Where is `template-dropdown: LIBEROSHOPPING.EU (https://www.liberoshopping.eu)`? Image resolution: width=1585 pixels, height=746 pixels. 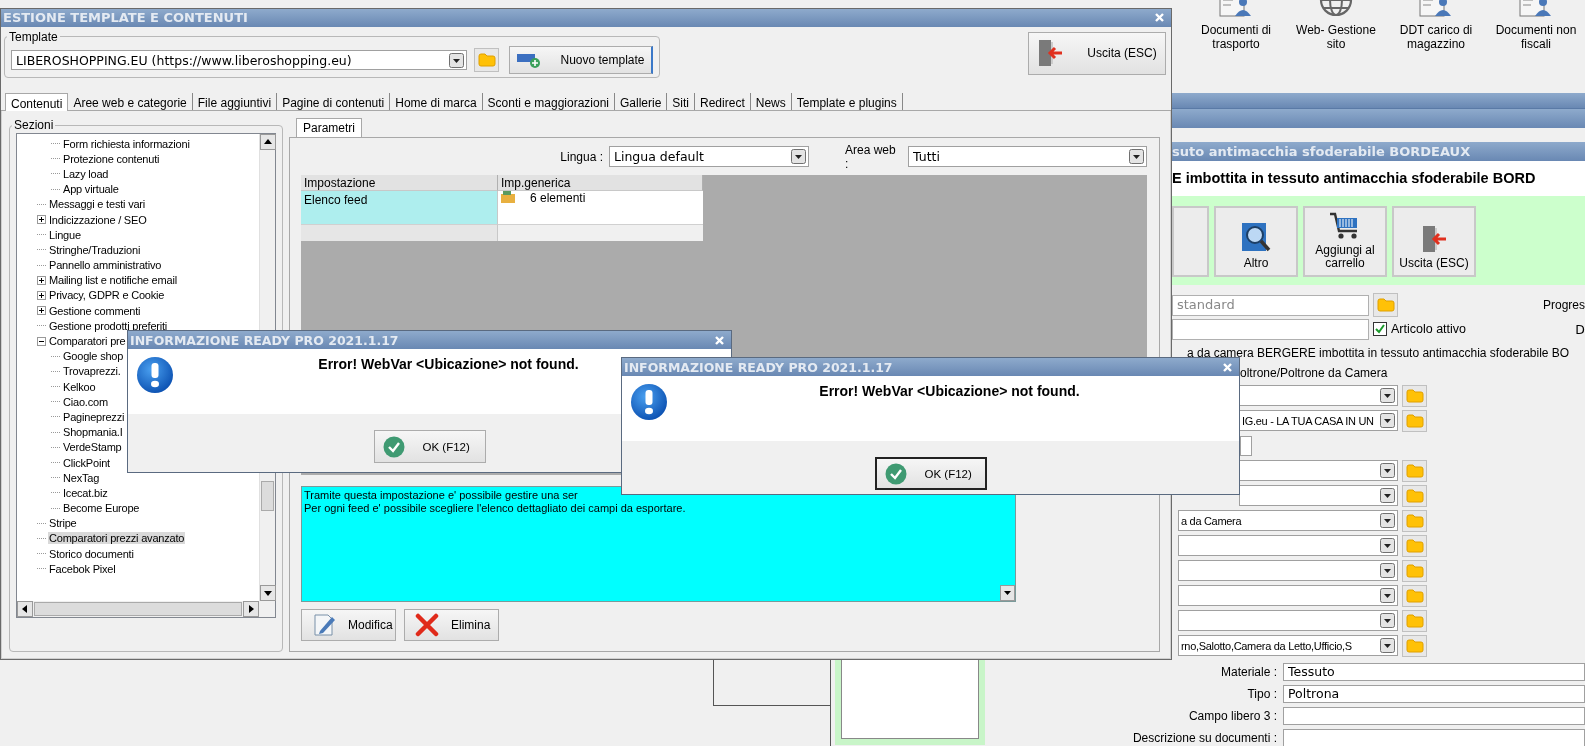 template-dropdown: LIBEROSHOPPING.EU (https://www.liberoshopping.eu) is located at coordinates (239, 60).